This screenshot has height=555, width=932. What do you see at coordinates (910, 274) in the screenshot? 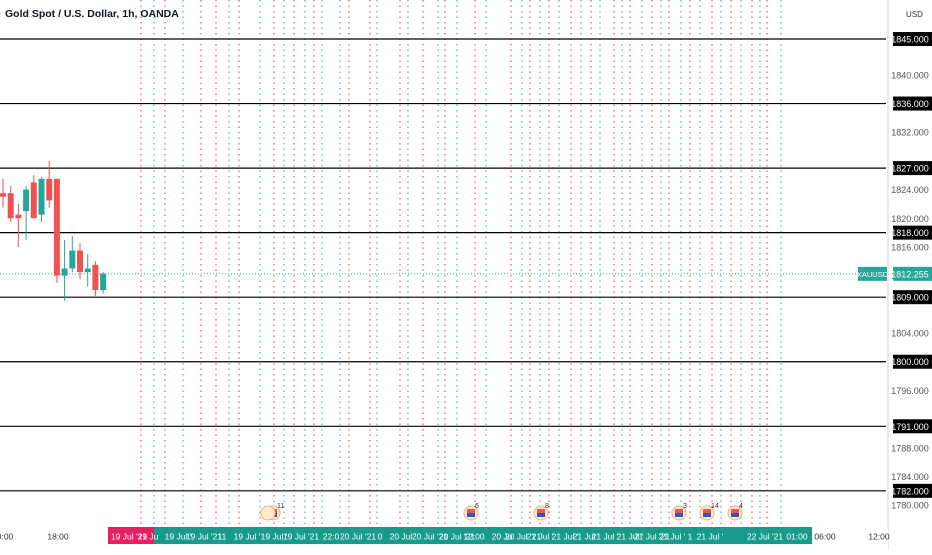
I see `current-price-tag: 1812.255` at bounding box center [910, 274].